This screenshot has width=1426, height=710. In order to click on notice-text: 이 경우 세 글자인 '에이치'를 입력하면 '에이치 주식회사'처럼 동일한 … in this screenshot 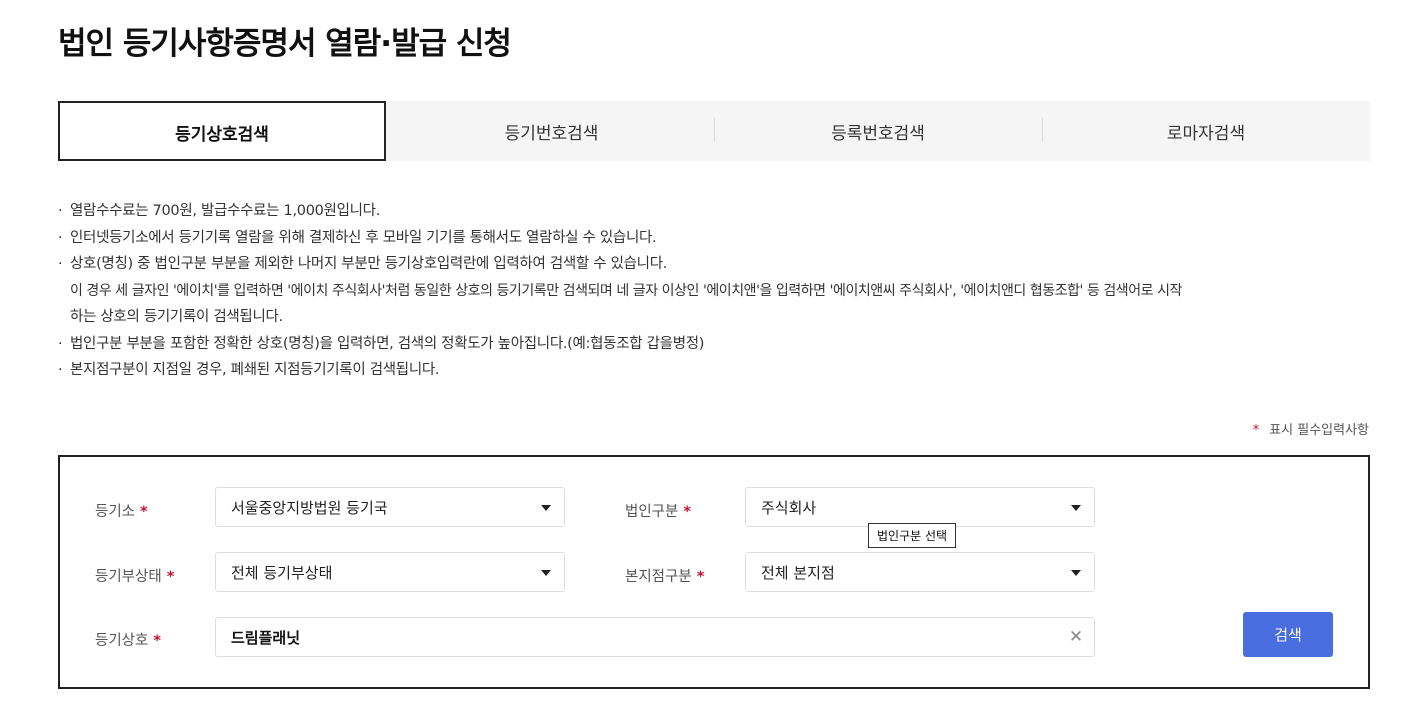, I will do `click(626, 290)`.